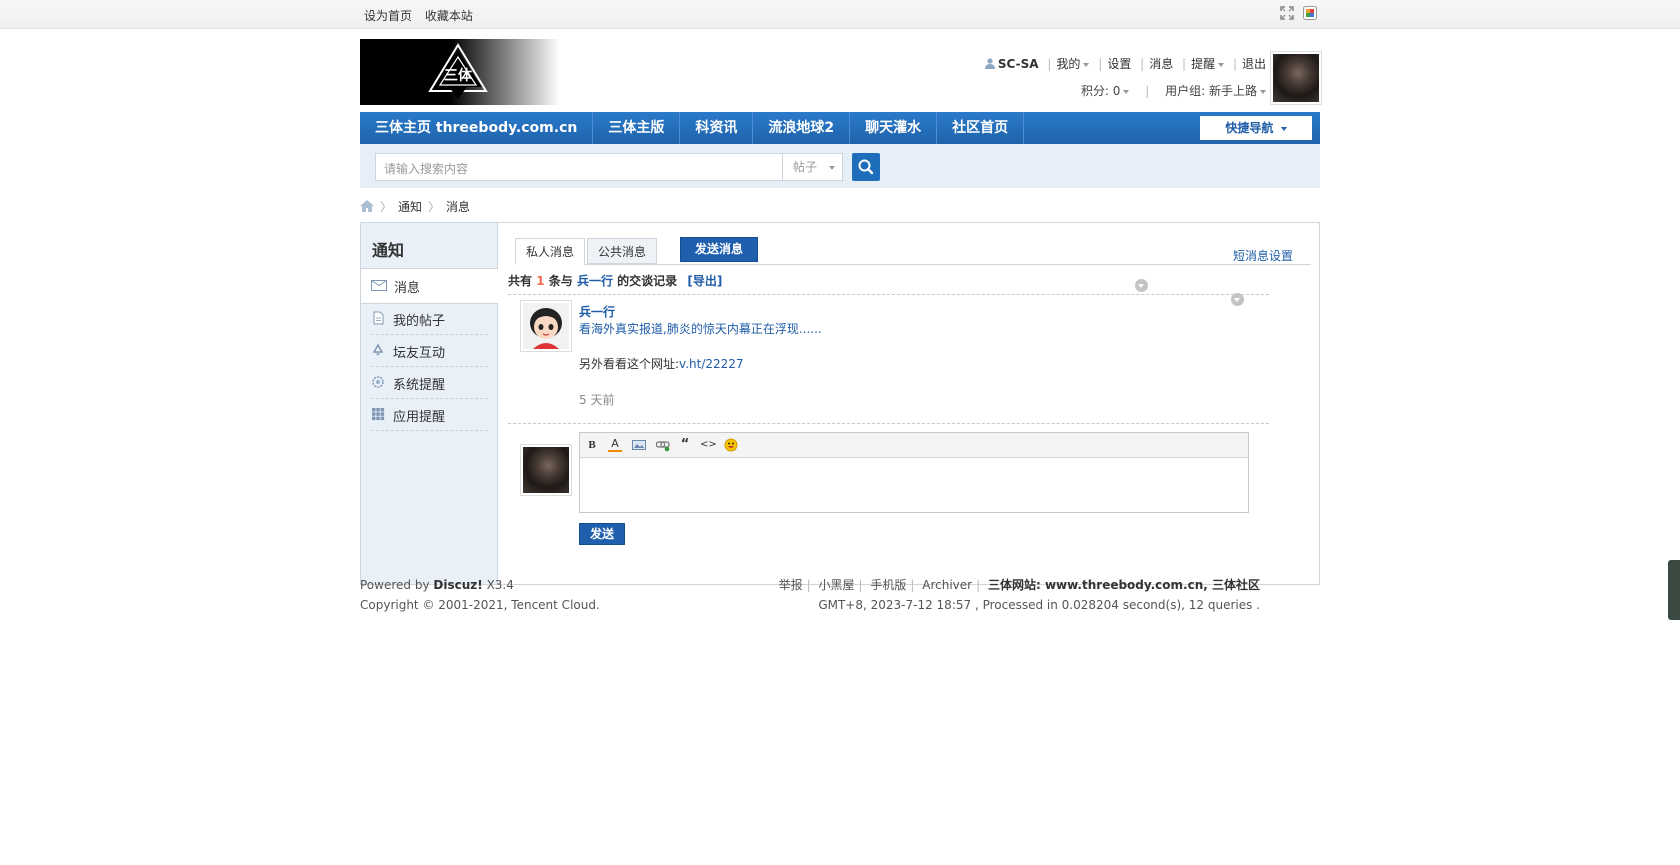  What do you see at coordinates (717, 128) in the screenshot?
I see `nav-item-news: 科资讯` at bounding box center [717, 128].